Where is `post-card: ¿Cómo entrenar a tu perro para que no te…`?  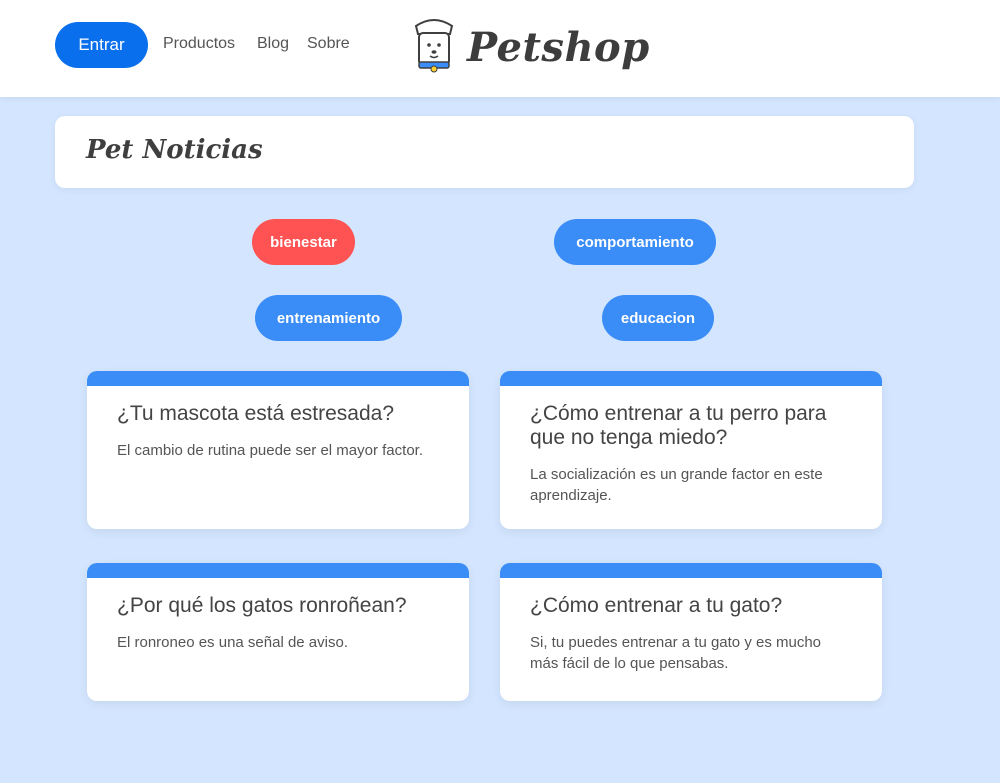 post-card: ¿Cómo entrenar a tu perro para que no te… is located at coordinates (691, 450).